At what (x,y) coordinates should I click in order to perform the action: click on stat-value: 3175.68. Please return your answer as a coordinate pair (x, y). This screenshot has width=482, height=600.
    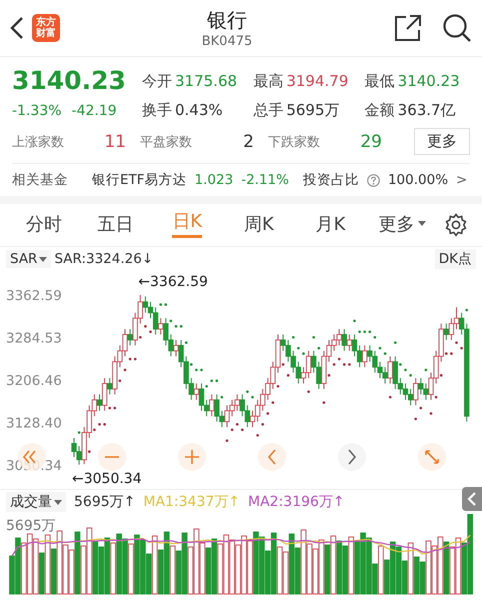
    Looking at the image, I should click on (206, 81).